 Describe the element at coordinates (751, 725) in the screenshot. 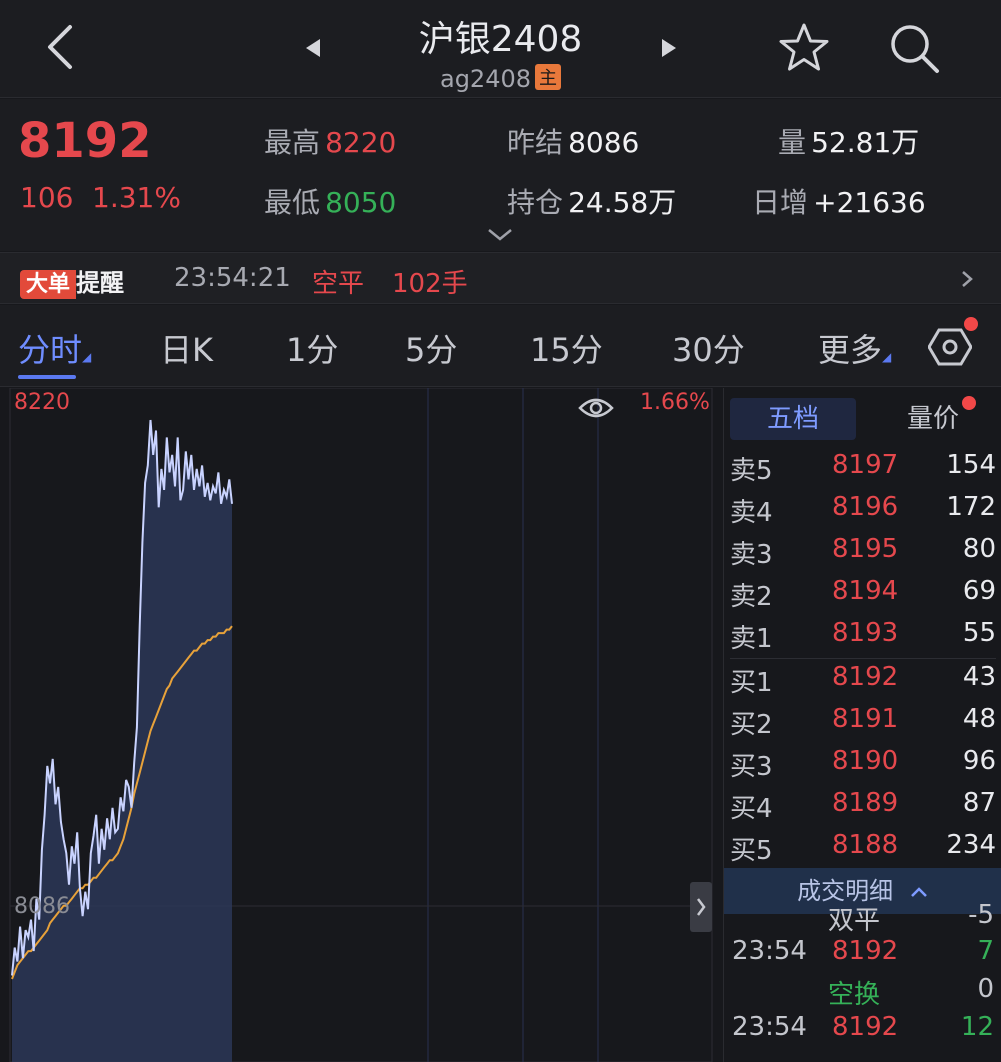

I see `level-label: 买2` at that location.